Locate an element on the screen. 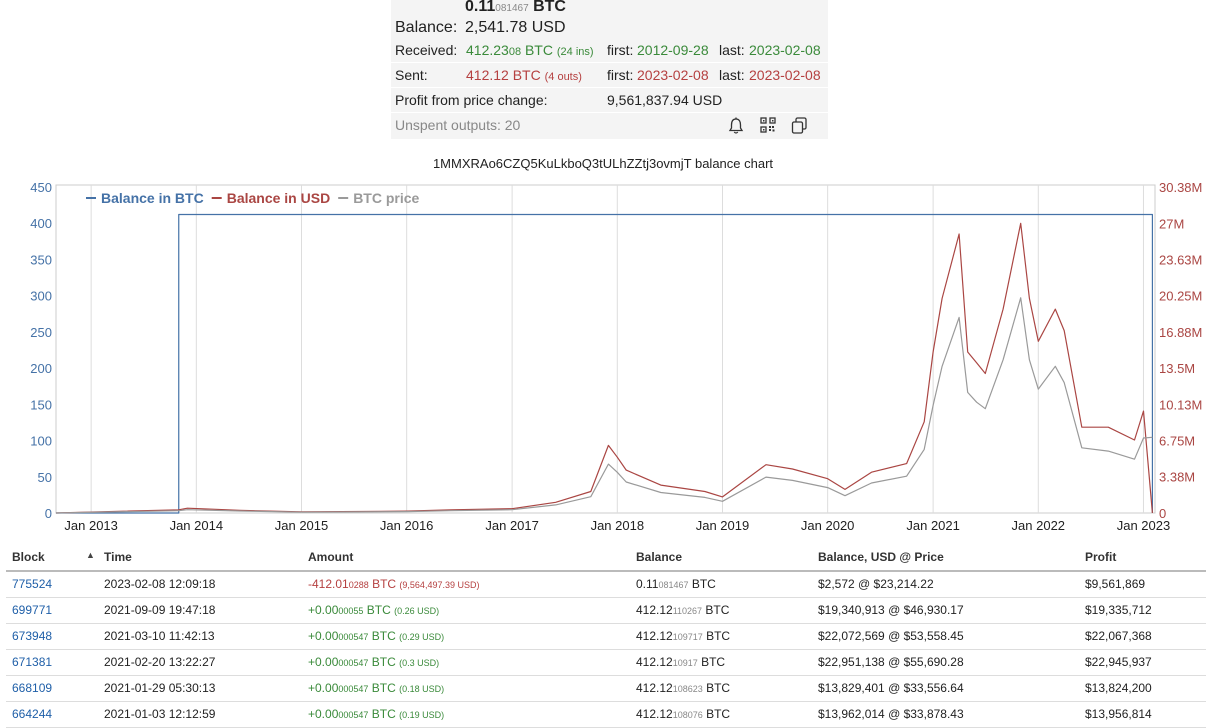 The height and width of the screenshot is (728, 1206). block-link: 664244 is located at coordinates (32, 714).